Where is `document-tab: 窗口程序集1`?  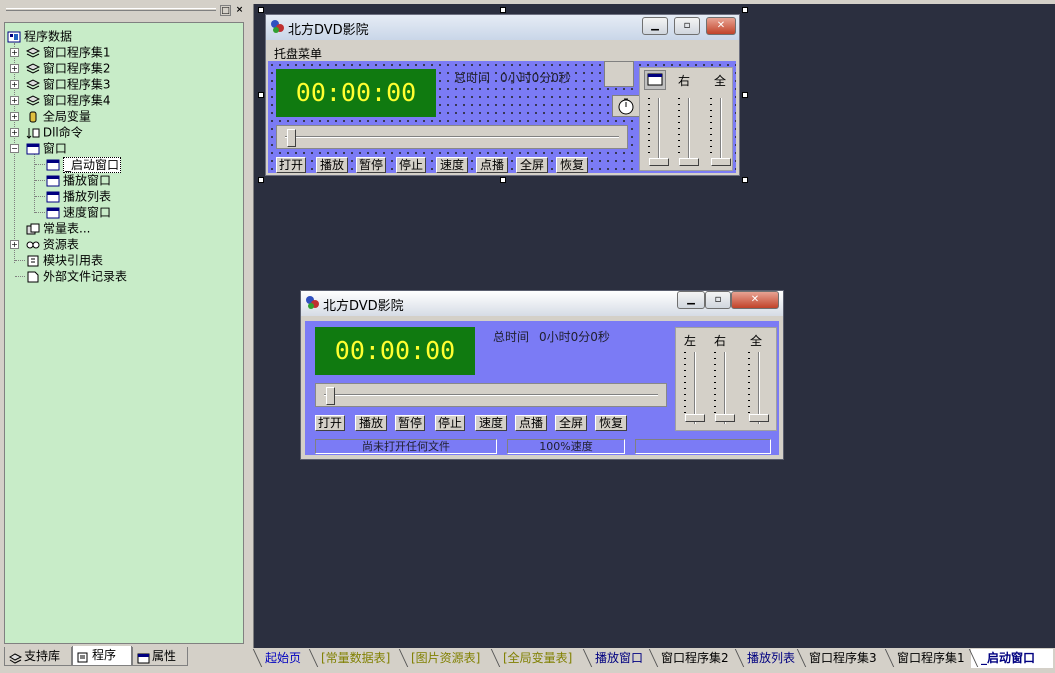 document-tab: 窗口程序集1 is located at coordinates (928, 658).